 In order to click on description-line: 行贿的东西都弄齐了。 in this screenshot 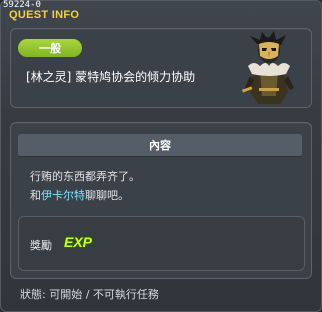, I will do `click(85, 176)`.